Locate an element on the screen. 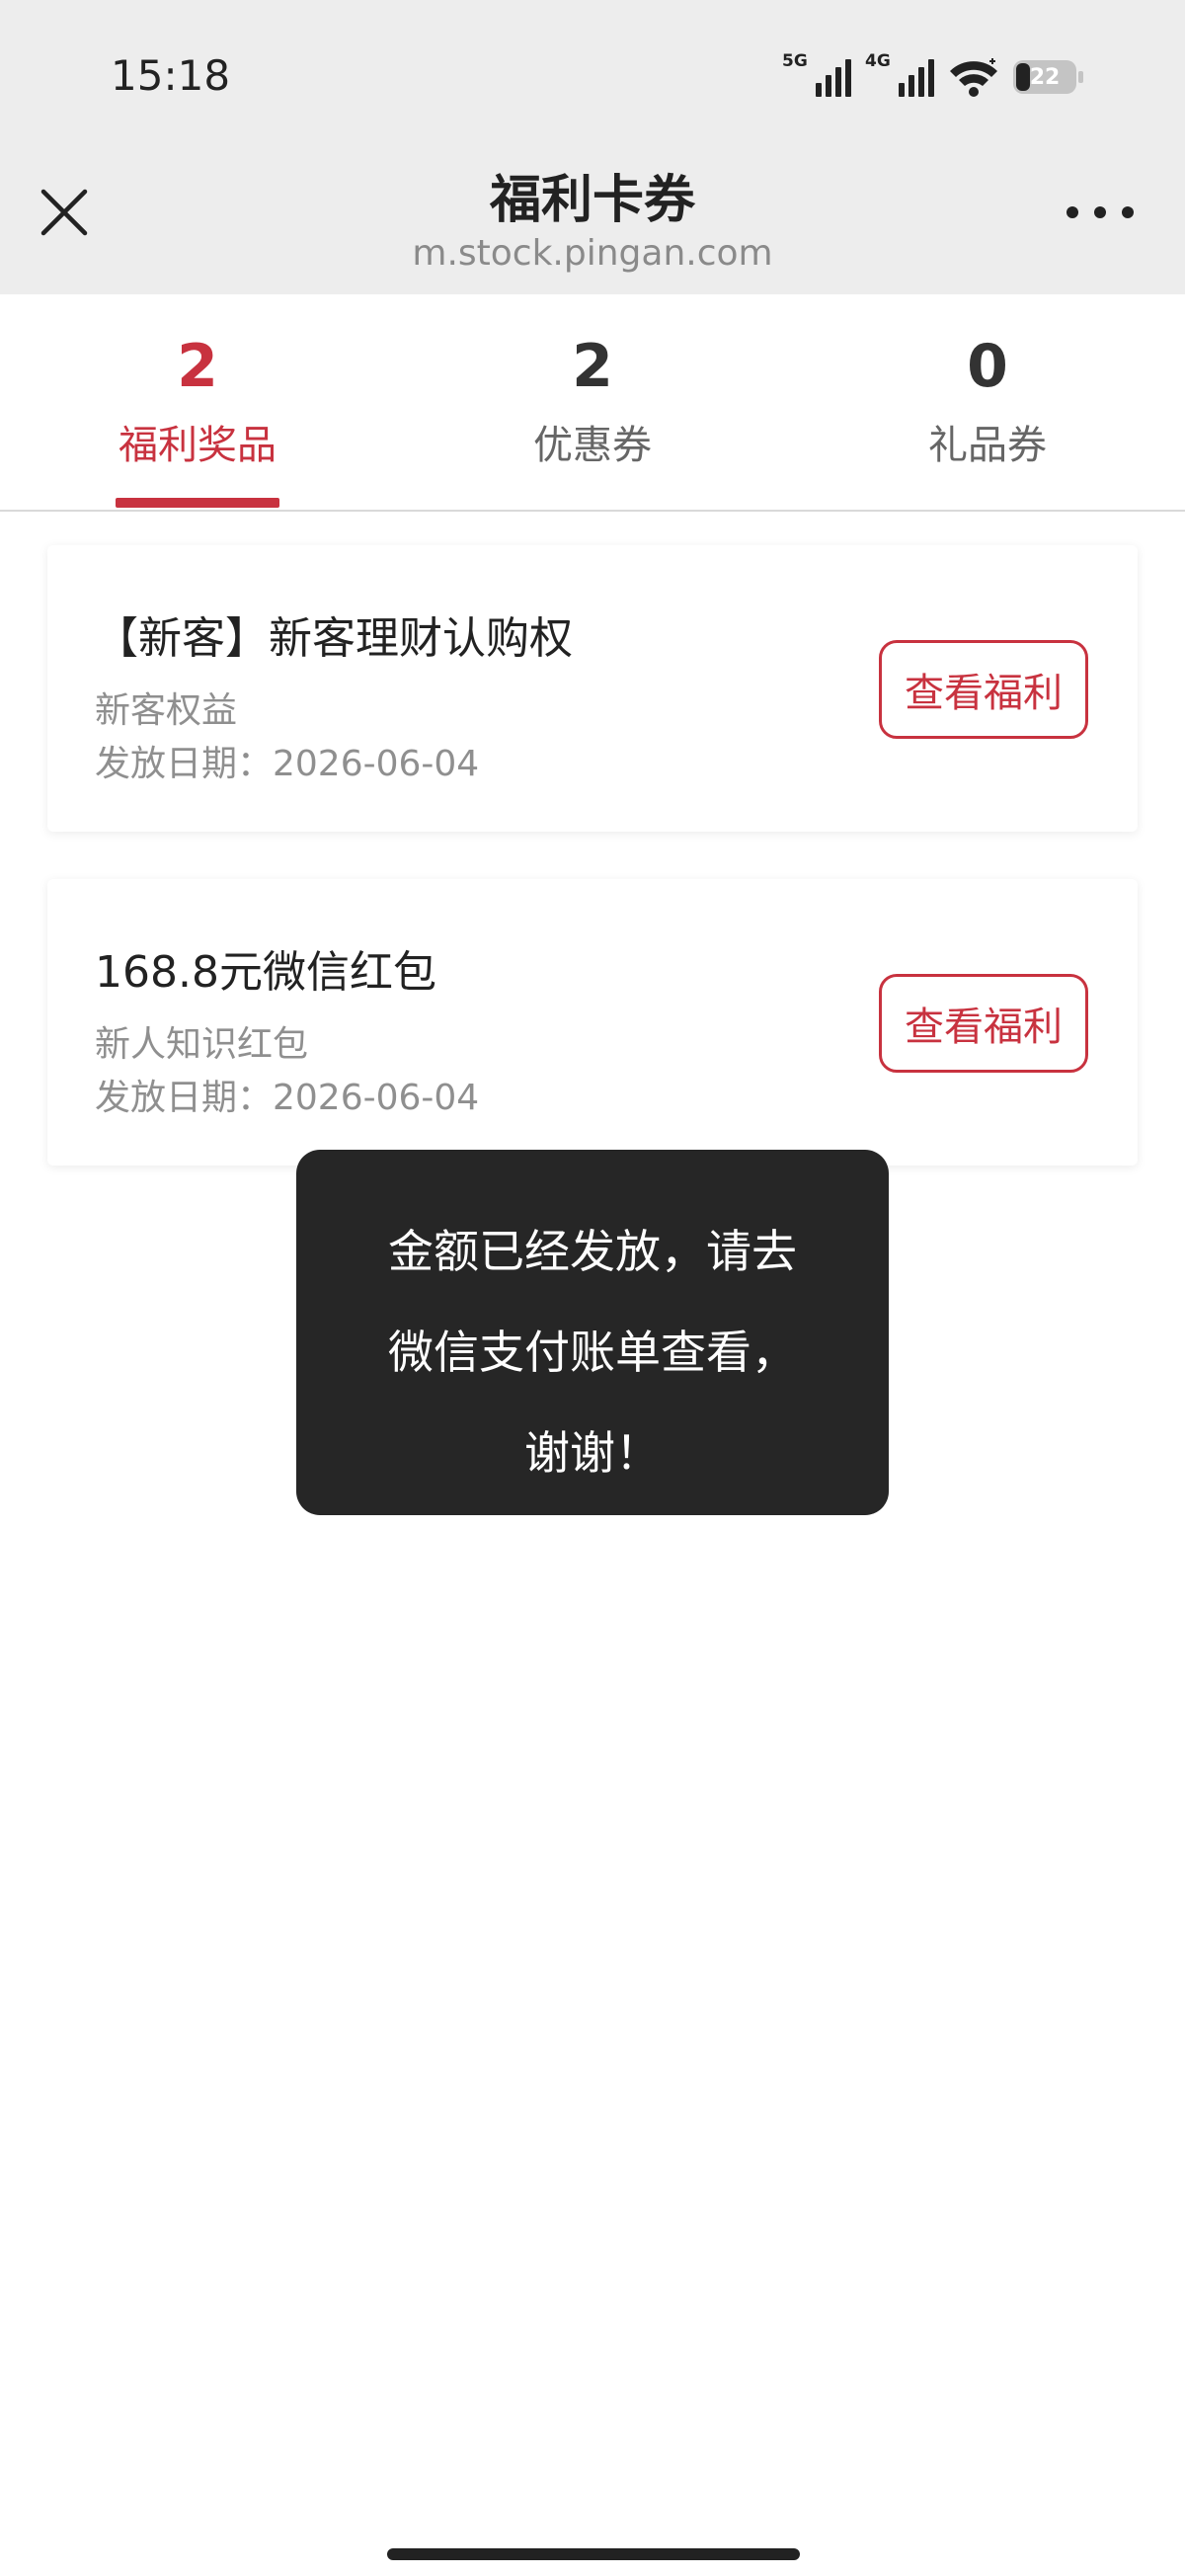  status-icons: 5G 4G 22 is located at coordinates (933, 75).